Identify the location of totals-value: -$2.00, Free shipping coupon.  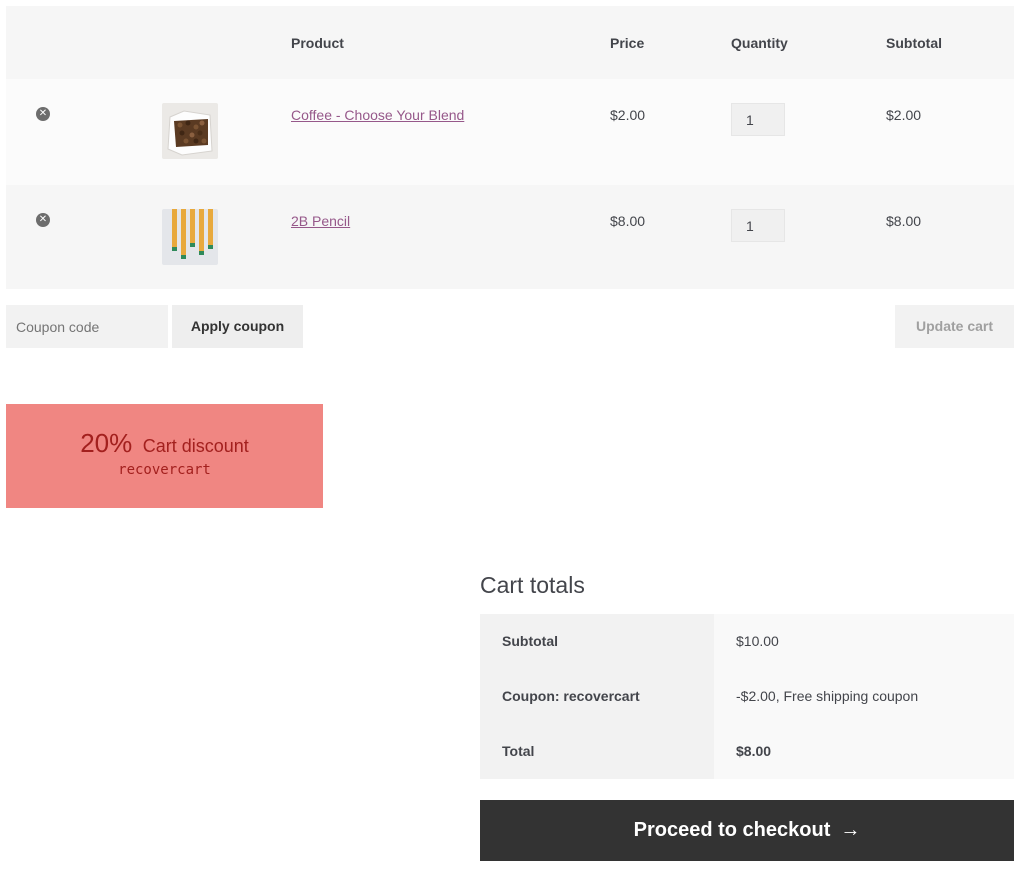
(864, 696).